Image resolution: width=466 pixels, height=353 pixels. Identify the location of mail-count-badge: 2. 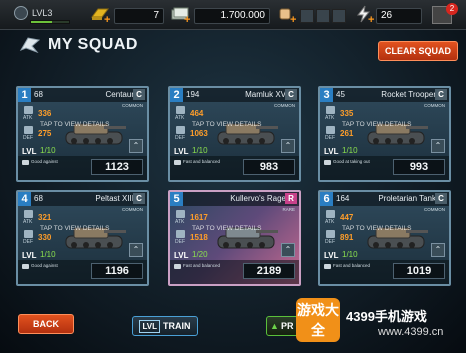
(452, 9).